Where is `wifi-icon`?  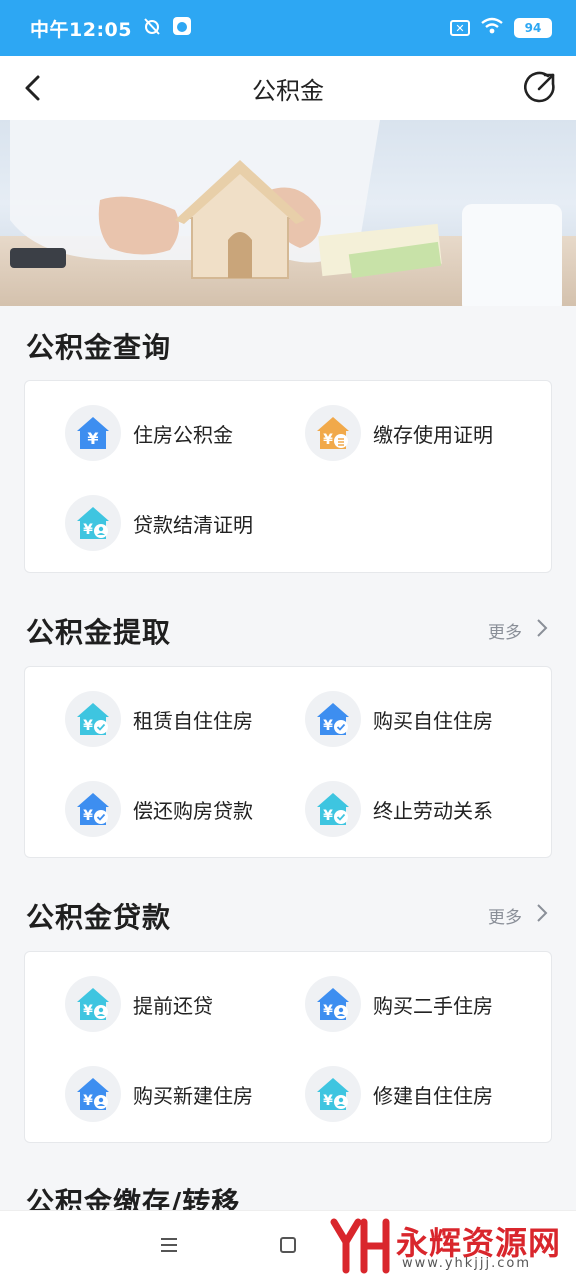
wifi-icon is located at coordinates (492, 28).